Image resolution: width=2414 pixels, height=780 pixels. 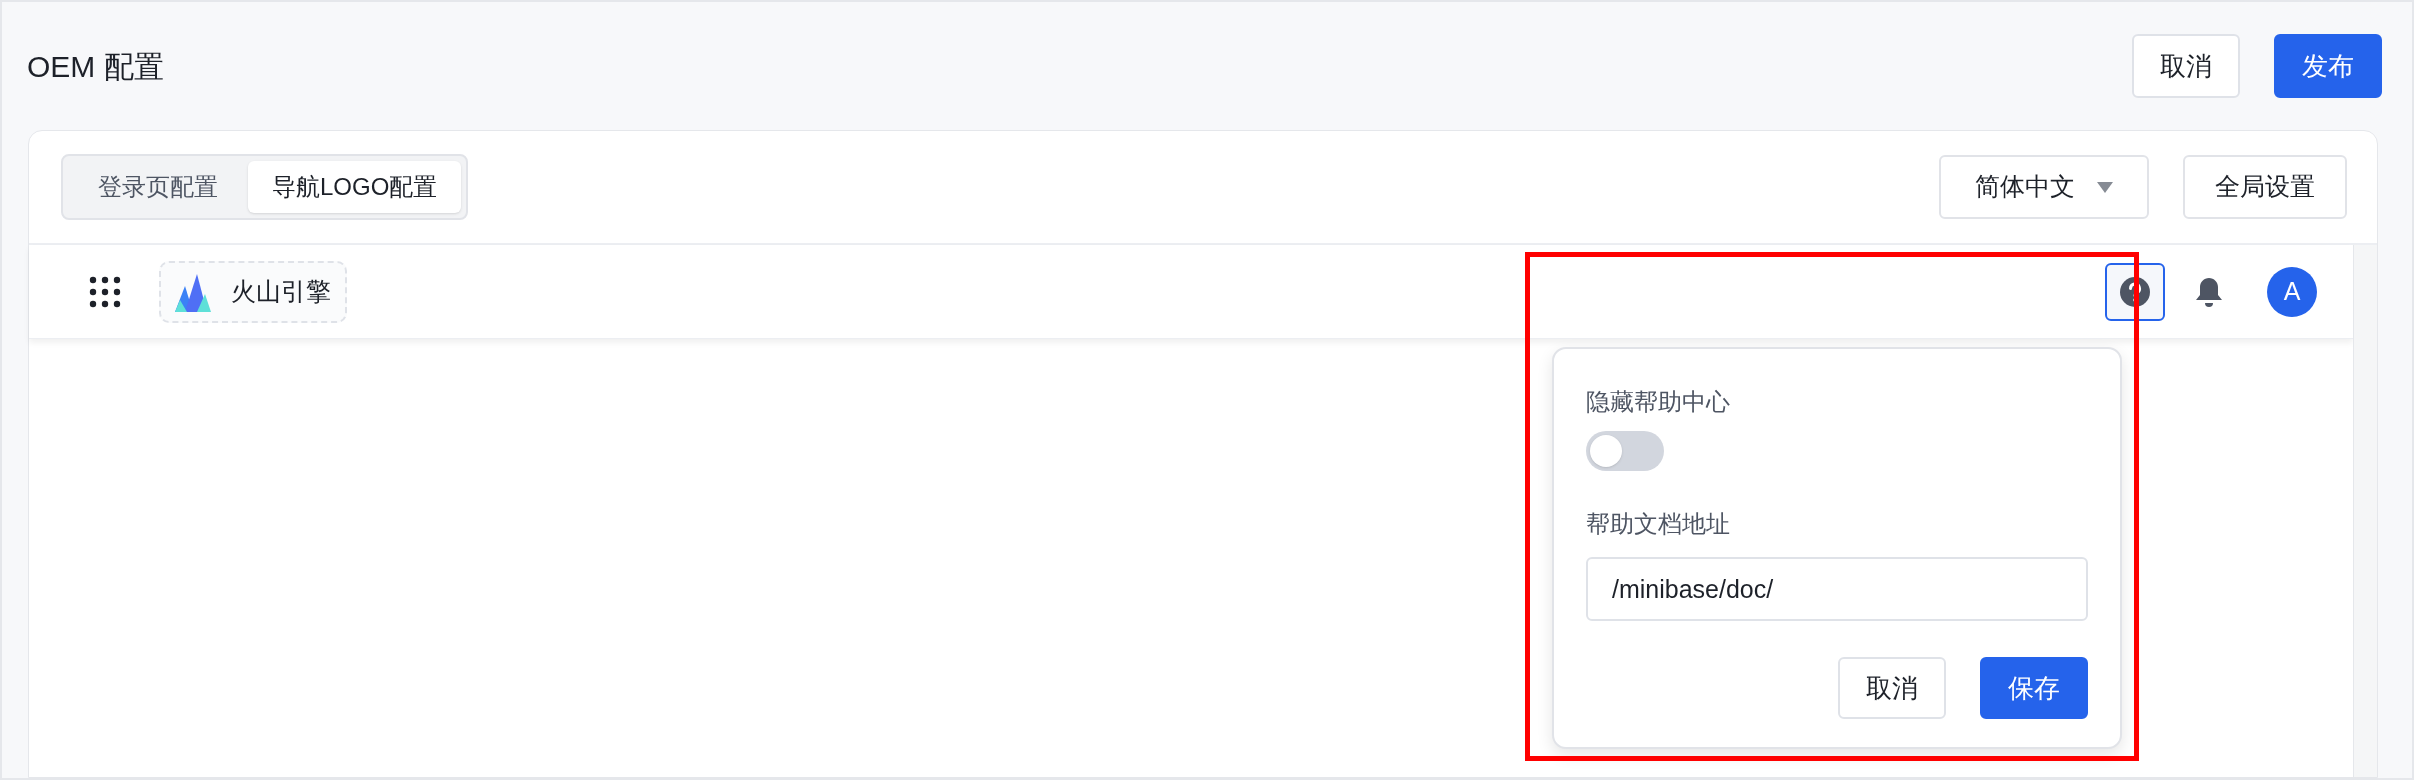 I want to click on tab: 导航LOGO配置, so click(x=355, y=187).